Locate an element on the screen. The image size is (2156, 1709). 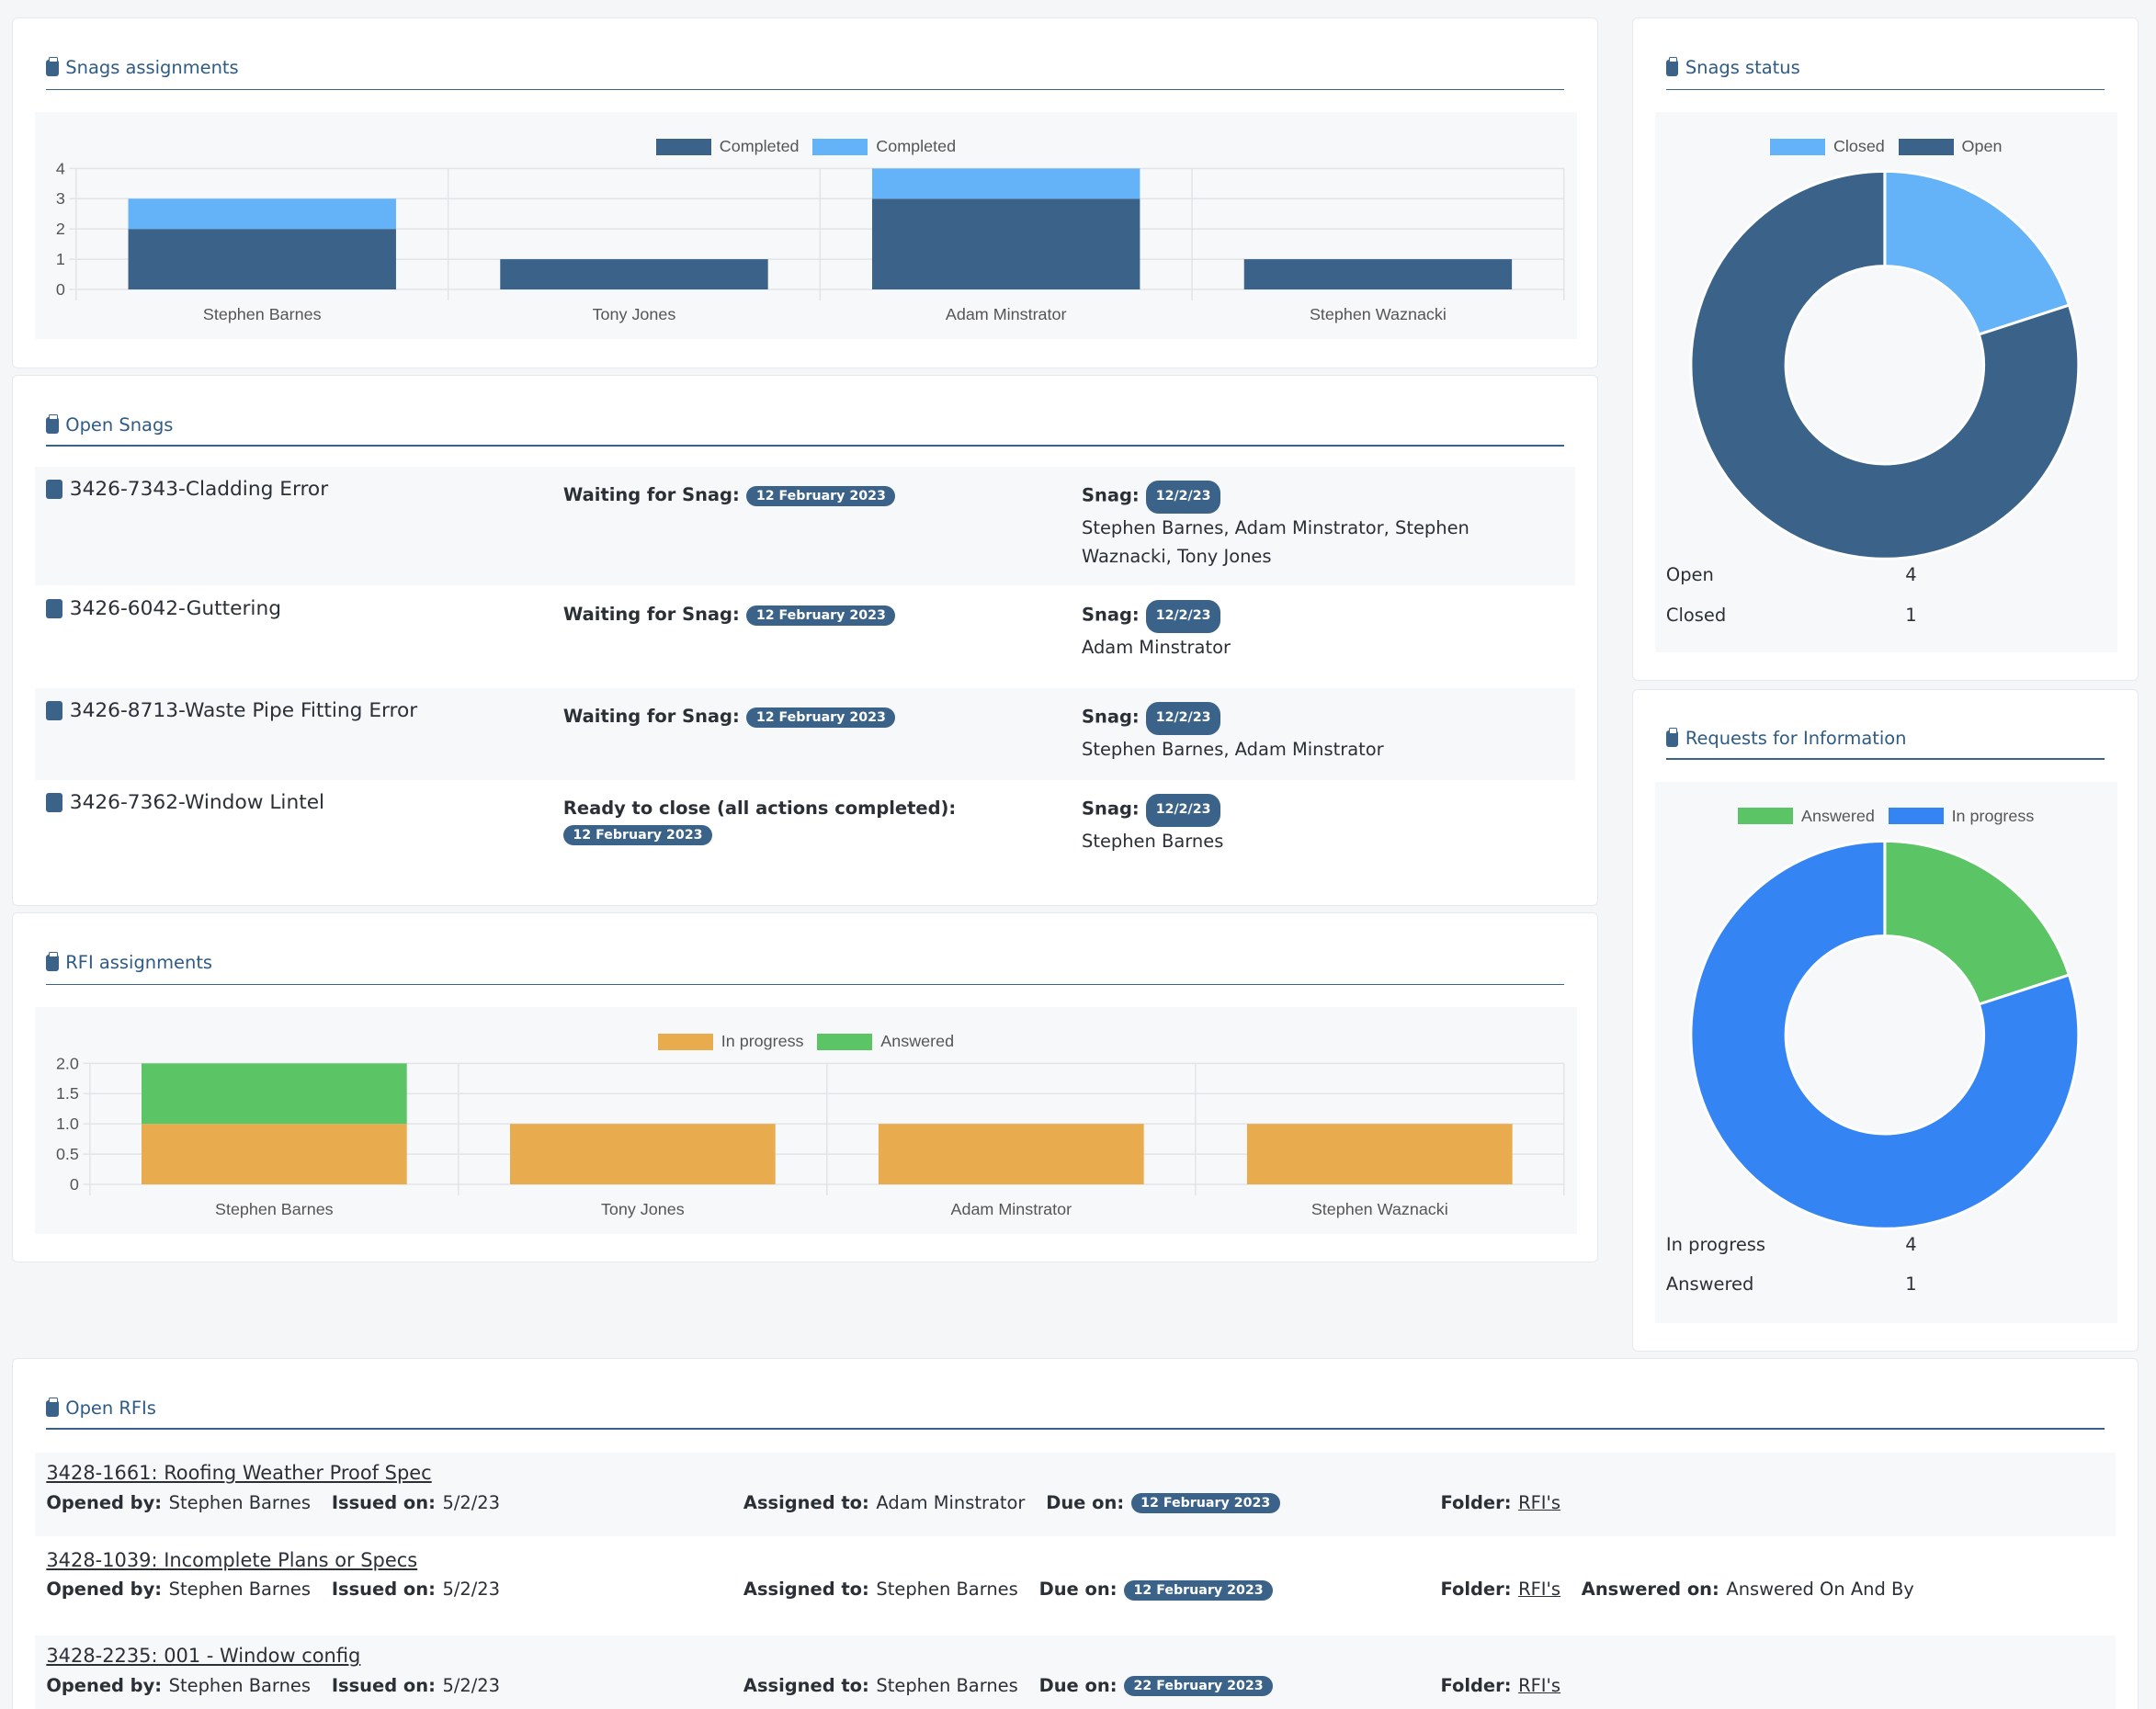
issued-on-value: 5/2/23 is located at coordinates (471, 1590).